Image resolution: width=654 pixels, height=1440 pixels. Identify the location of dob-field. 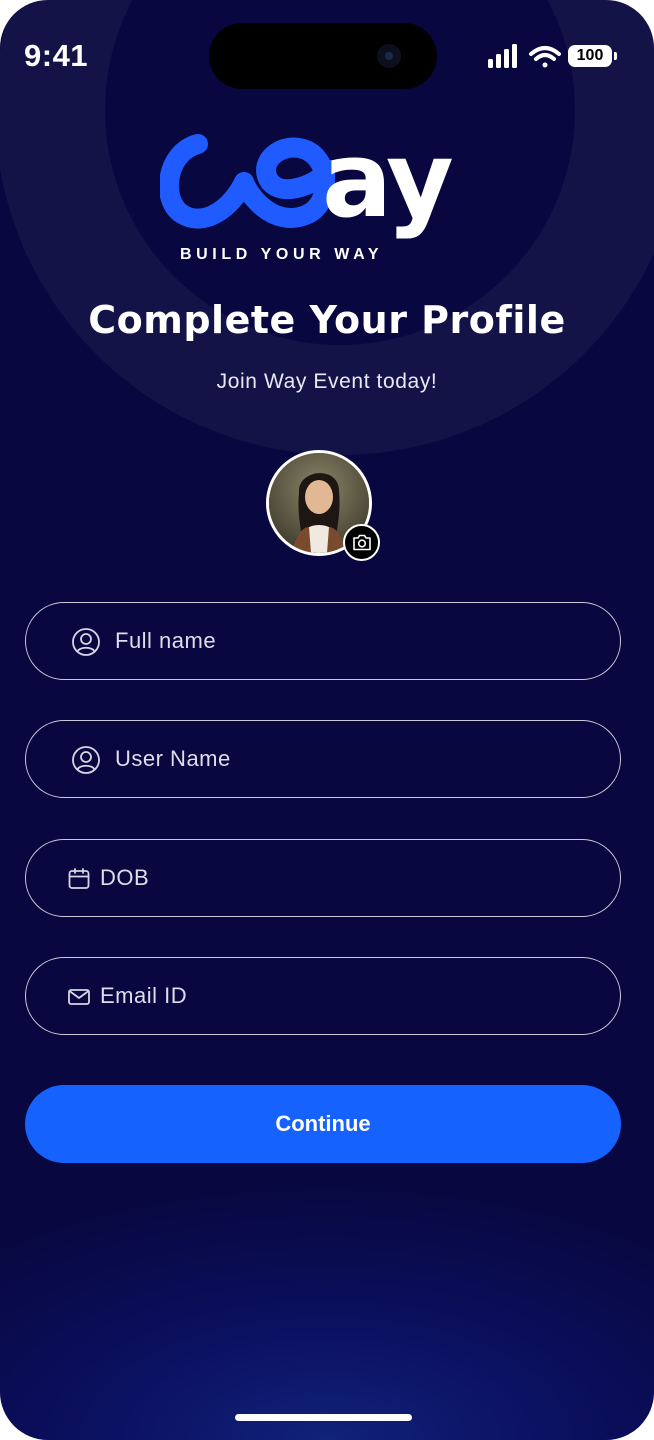
(323, 878).